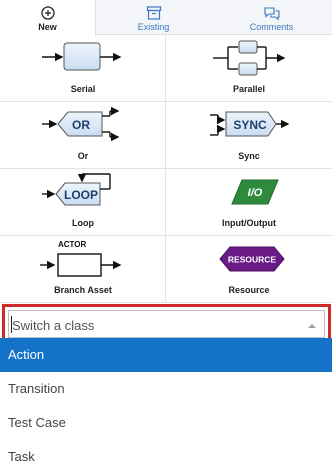  Describe the element at coordinates (153, 13) in the screenshot. I see `archive-icon` at that location.